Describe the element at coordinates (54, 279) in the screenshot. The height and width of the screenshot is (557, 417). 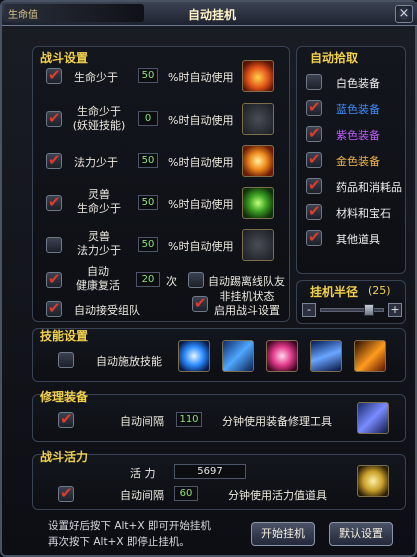
I see `auto-revive-checkbox` at that location.